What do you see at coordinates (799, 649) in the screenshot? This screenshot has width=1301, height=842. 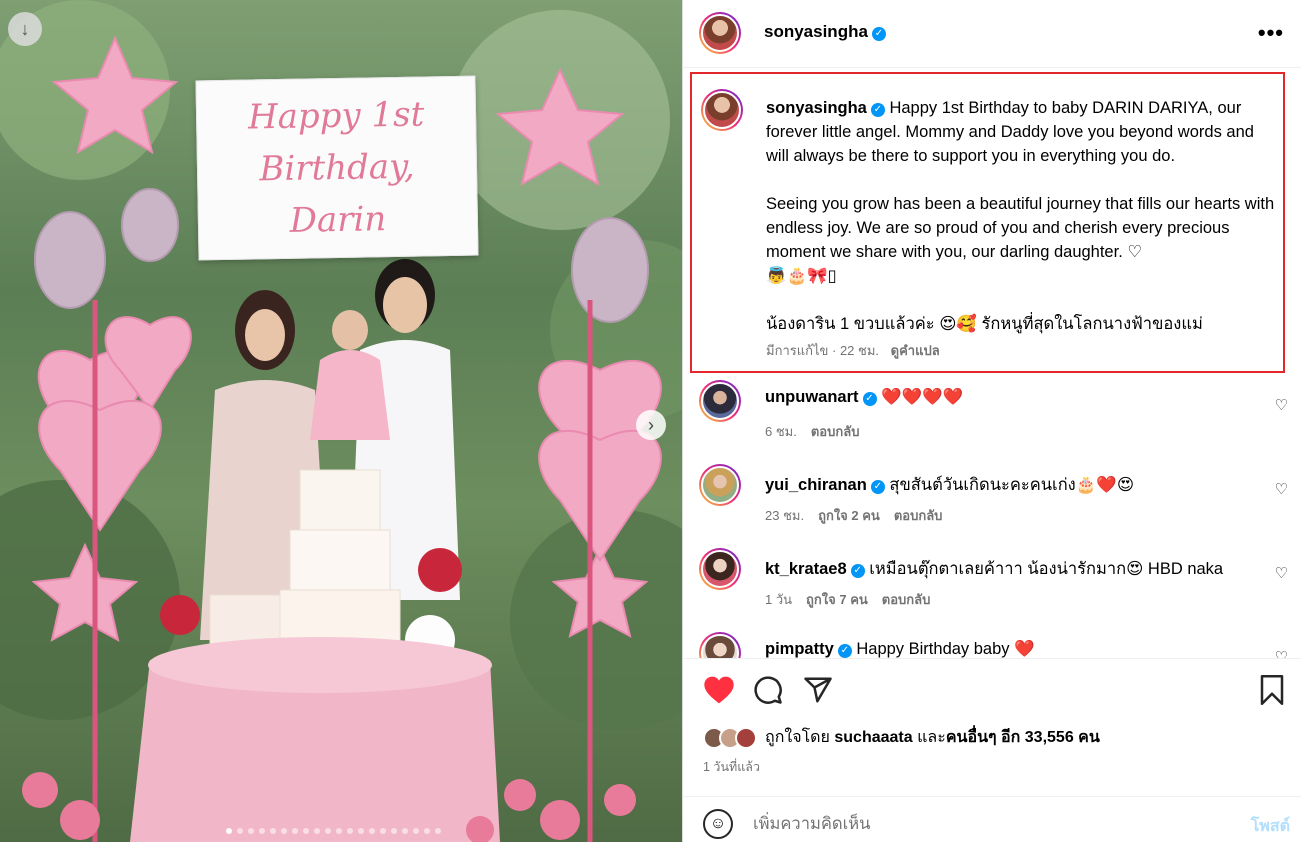 I see `comment-username: pimpatty` at bounding box center [799, 649].